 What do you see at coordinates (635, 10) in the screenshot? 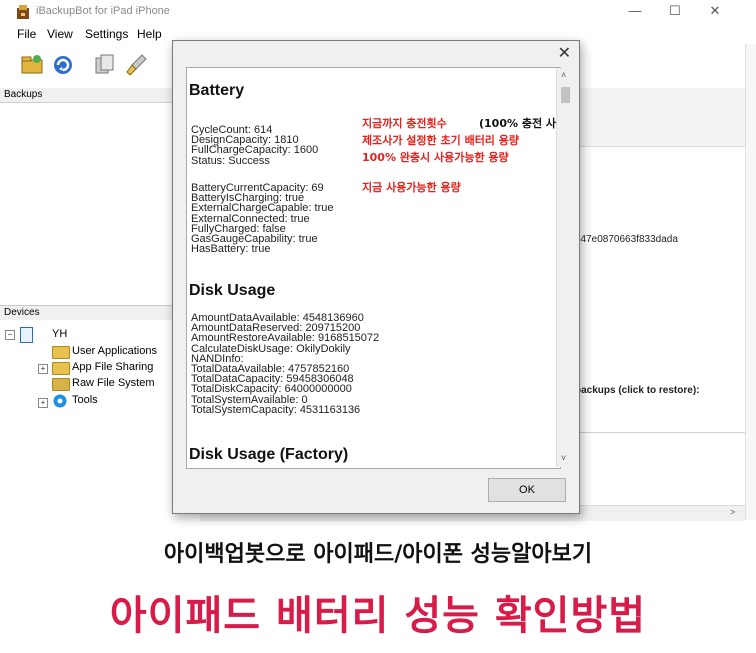
I see `minimize-button: —` at bounding box center [635, 10].